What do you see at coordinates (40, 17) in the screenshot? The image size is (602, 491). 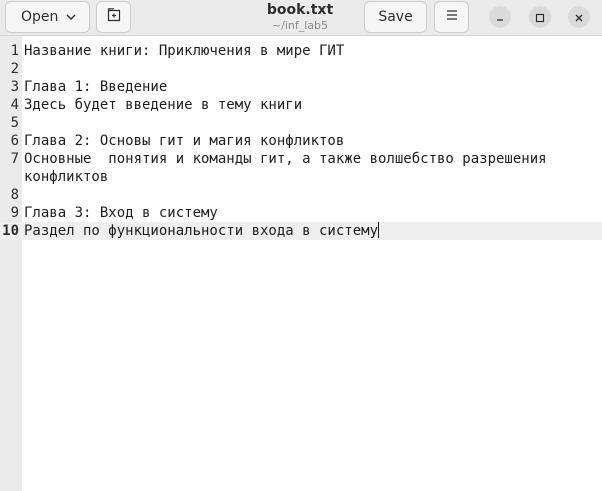 I see `open-label: Open` at bounding box center [40, 17].